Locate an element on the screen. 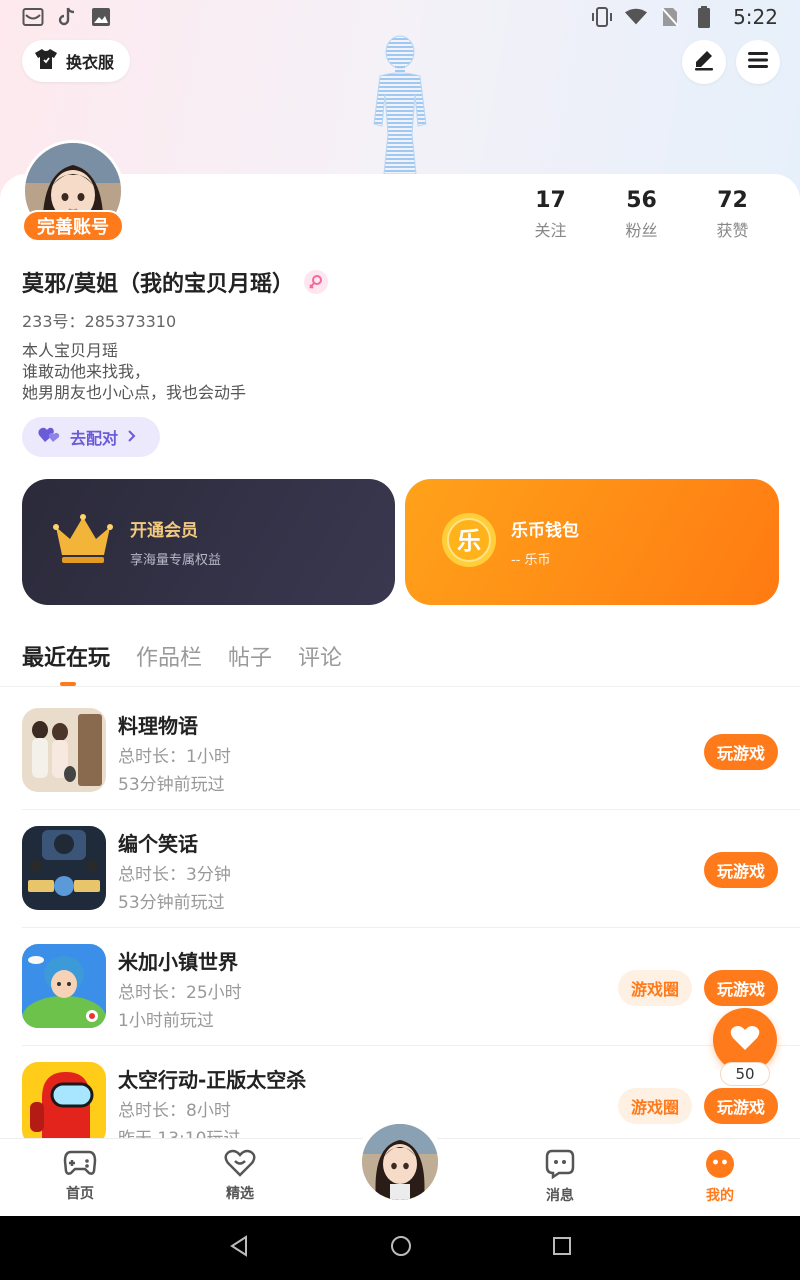  vip-title: 开通会员 is located at coordinates (164, 531).